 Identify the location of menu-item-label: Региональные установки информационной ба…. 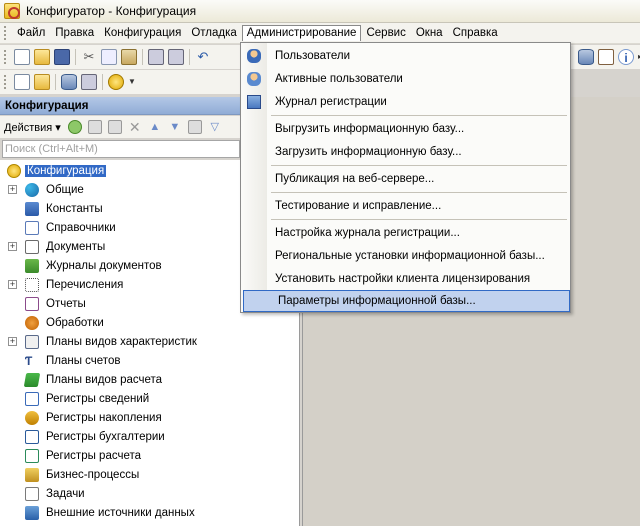
(410, 256).